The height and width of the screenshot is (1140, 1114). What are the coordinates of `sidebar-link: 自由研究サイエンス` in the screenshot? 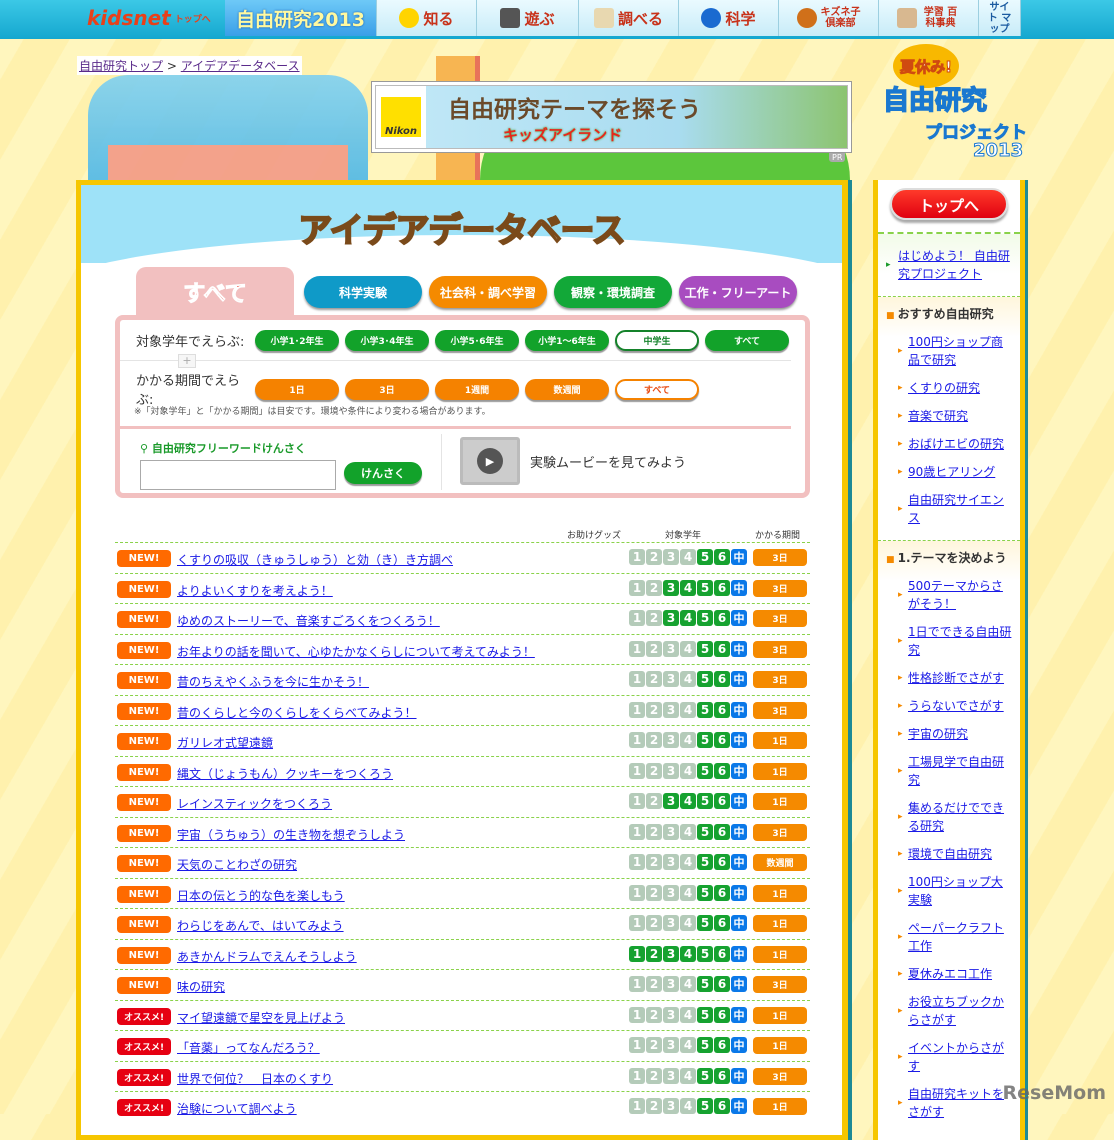 It's located at (956, 509).